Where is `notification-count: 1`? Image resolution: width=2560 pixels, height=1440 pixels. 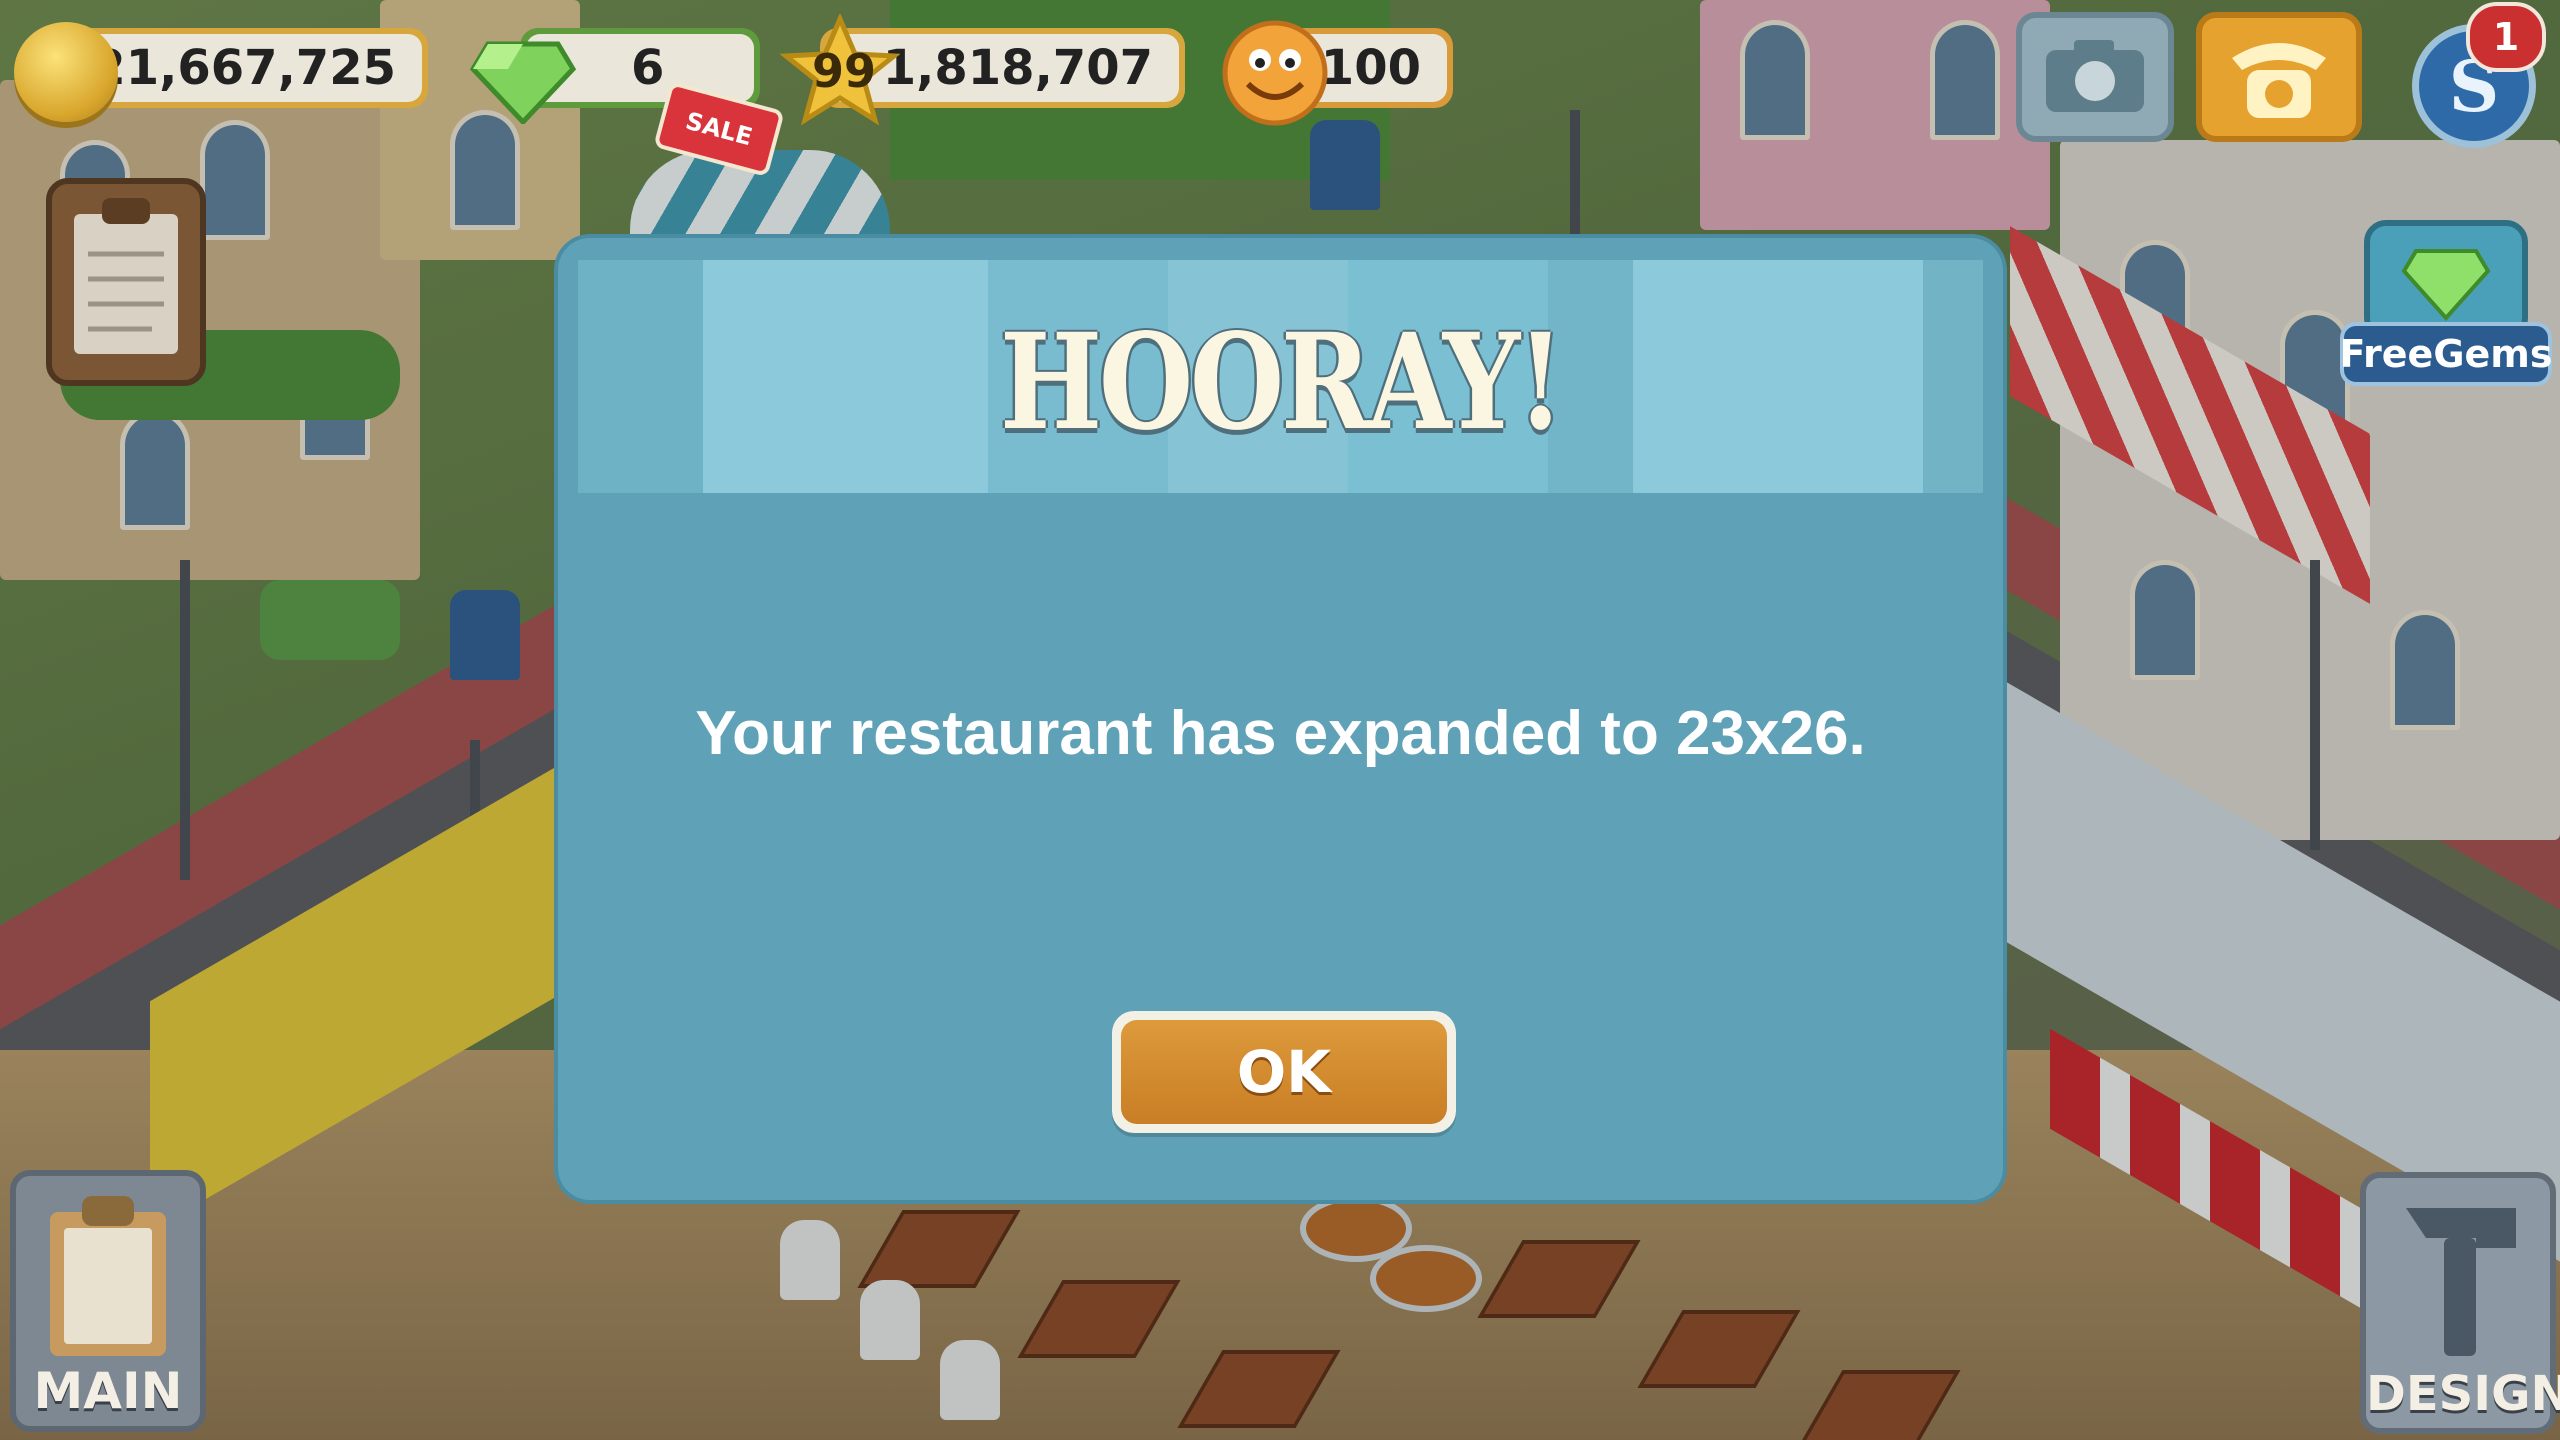 notification-count: 1 is located at coordinates (2506, 37).